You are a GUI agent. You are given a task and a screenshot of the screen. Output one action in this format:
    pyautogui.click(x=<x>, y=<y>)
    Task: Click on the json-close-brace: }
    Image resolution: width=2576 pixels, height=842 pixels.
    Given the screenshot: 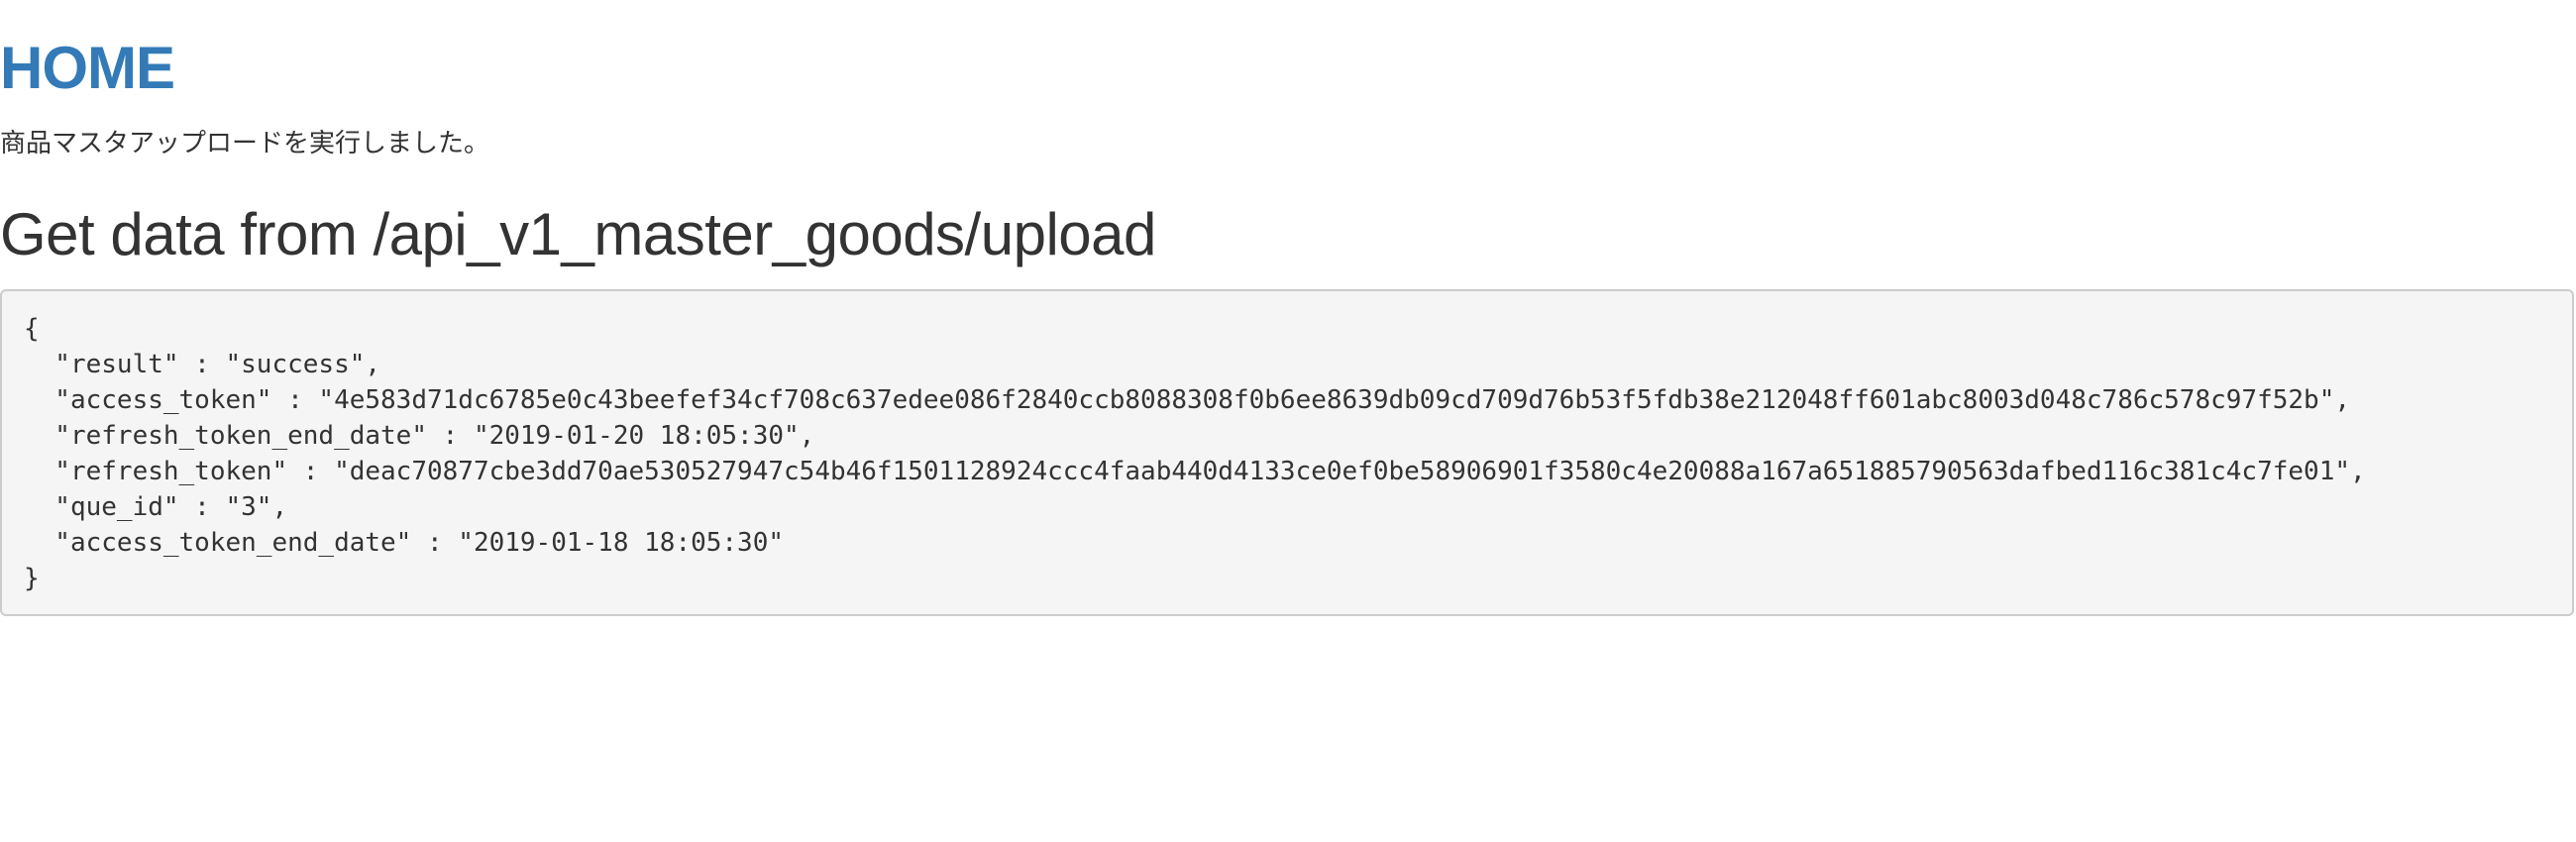 What is the action you would take?
    pyautogui.click(x=32, y=579)
    